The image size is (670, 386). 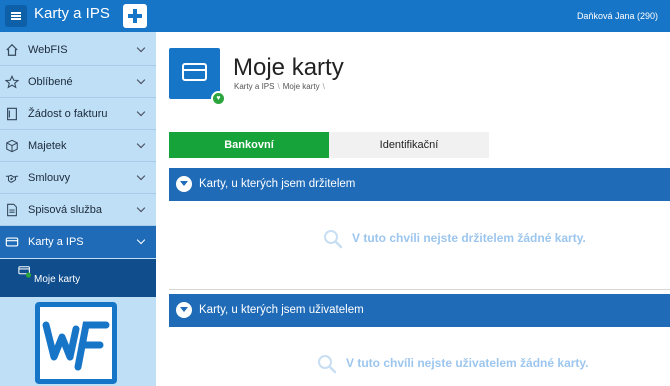 I want to click on favorite-badge: ♥, so click(x=218, y=98).